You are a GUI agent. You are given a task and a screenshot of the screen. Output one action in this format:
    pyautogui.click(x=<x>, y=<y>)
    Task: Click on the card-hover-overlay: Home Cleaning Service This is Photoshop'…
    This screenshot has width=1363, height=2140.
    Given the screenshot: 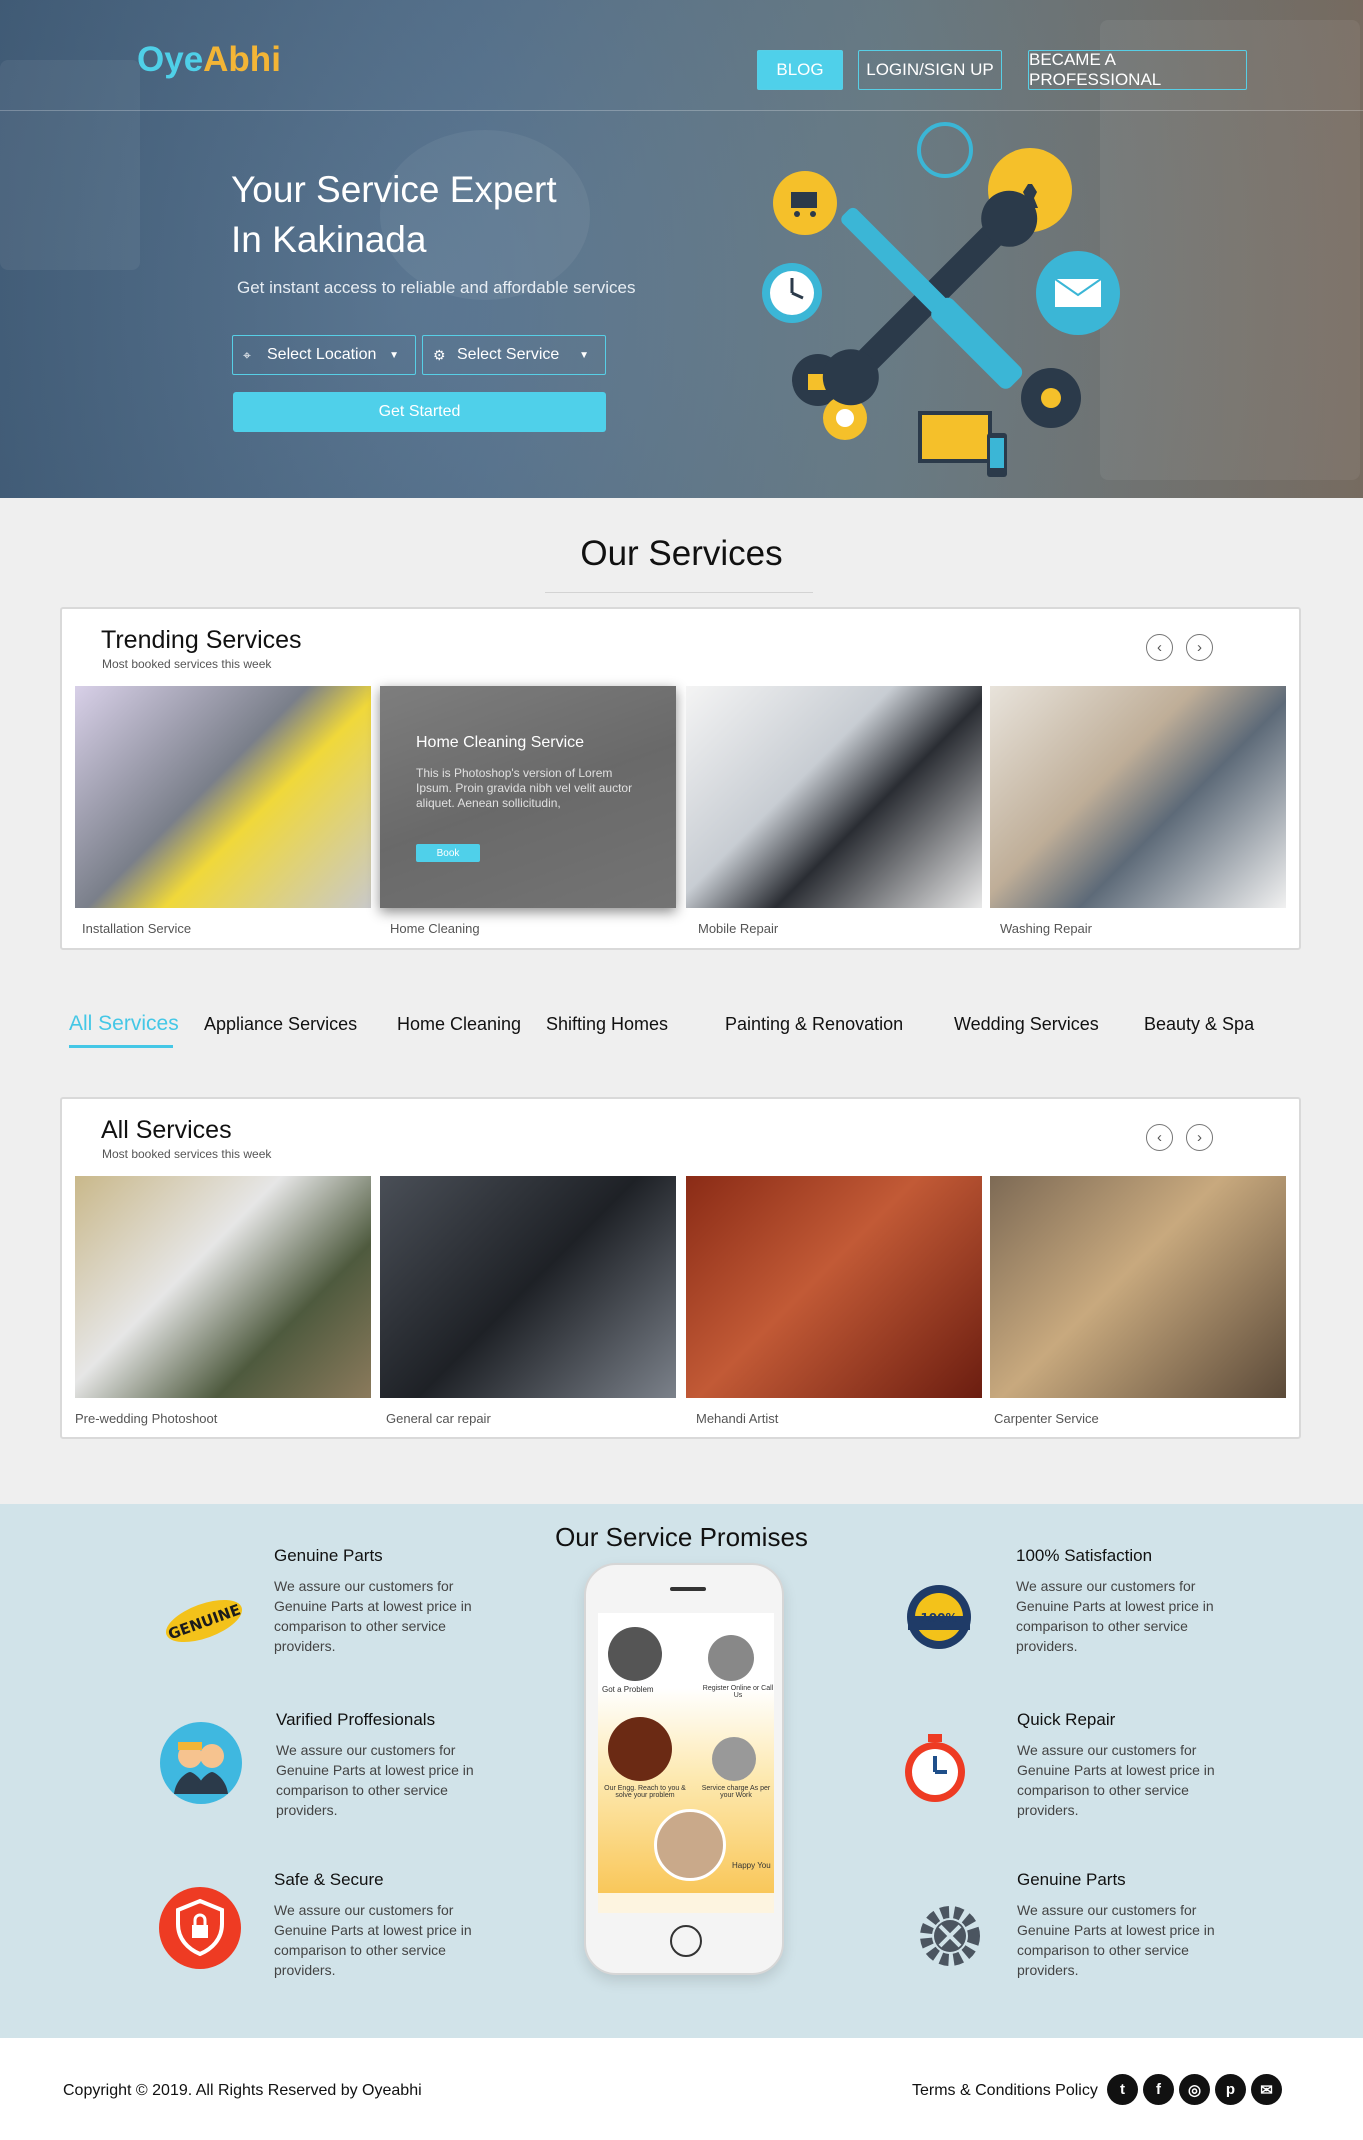 What is the action you would take?
    pyautogui.click(x=528, y=797)
    